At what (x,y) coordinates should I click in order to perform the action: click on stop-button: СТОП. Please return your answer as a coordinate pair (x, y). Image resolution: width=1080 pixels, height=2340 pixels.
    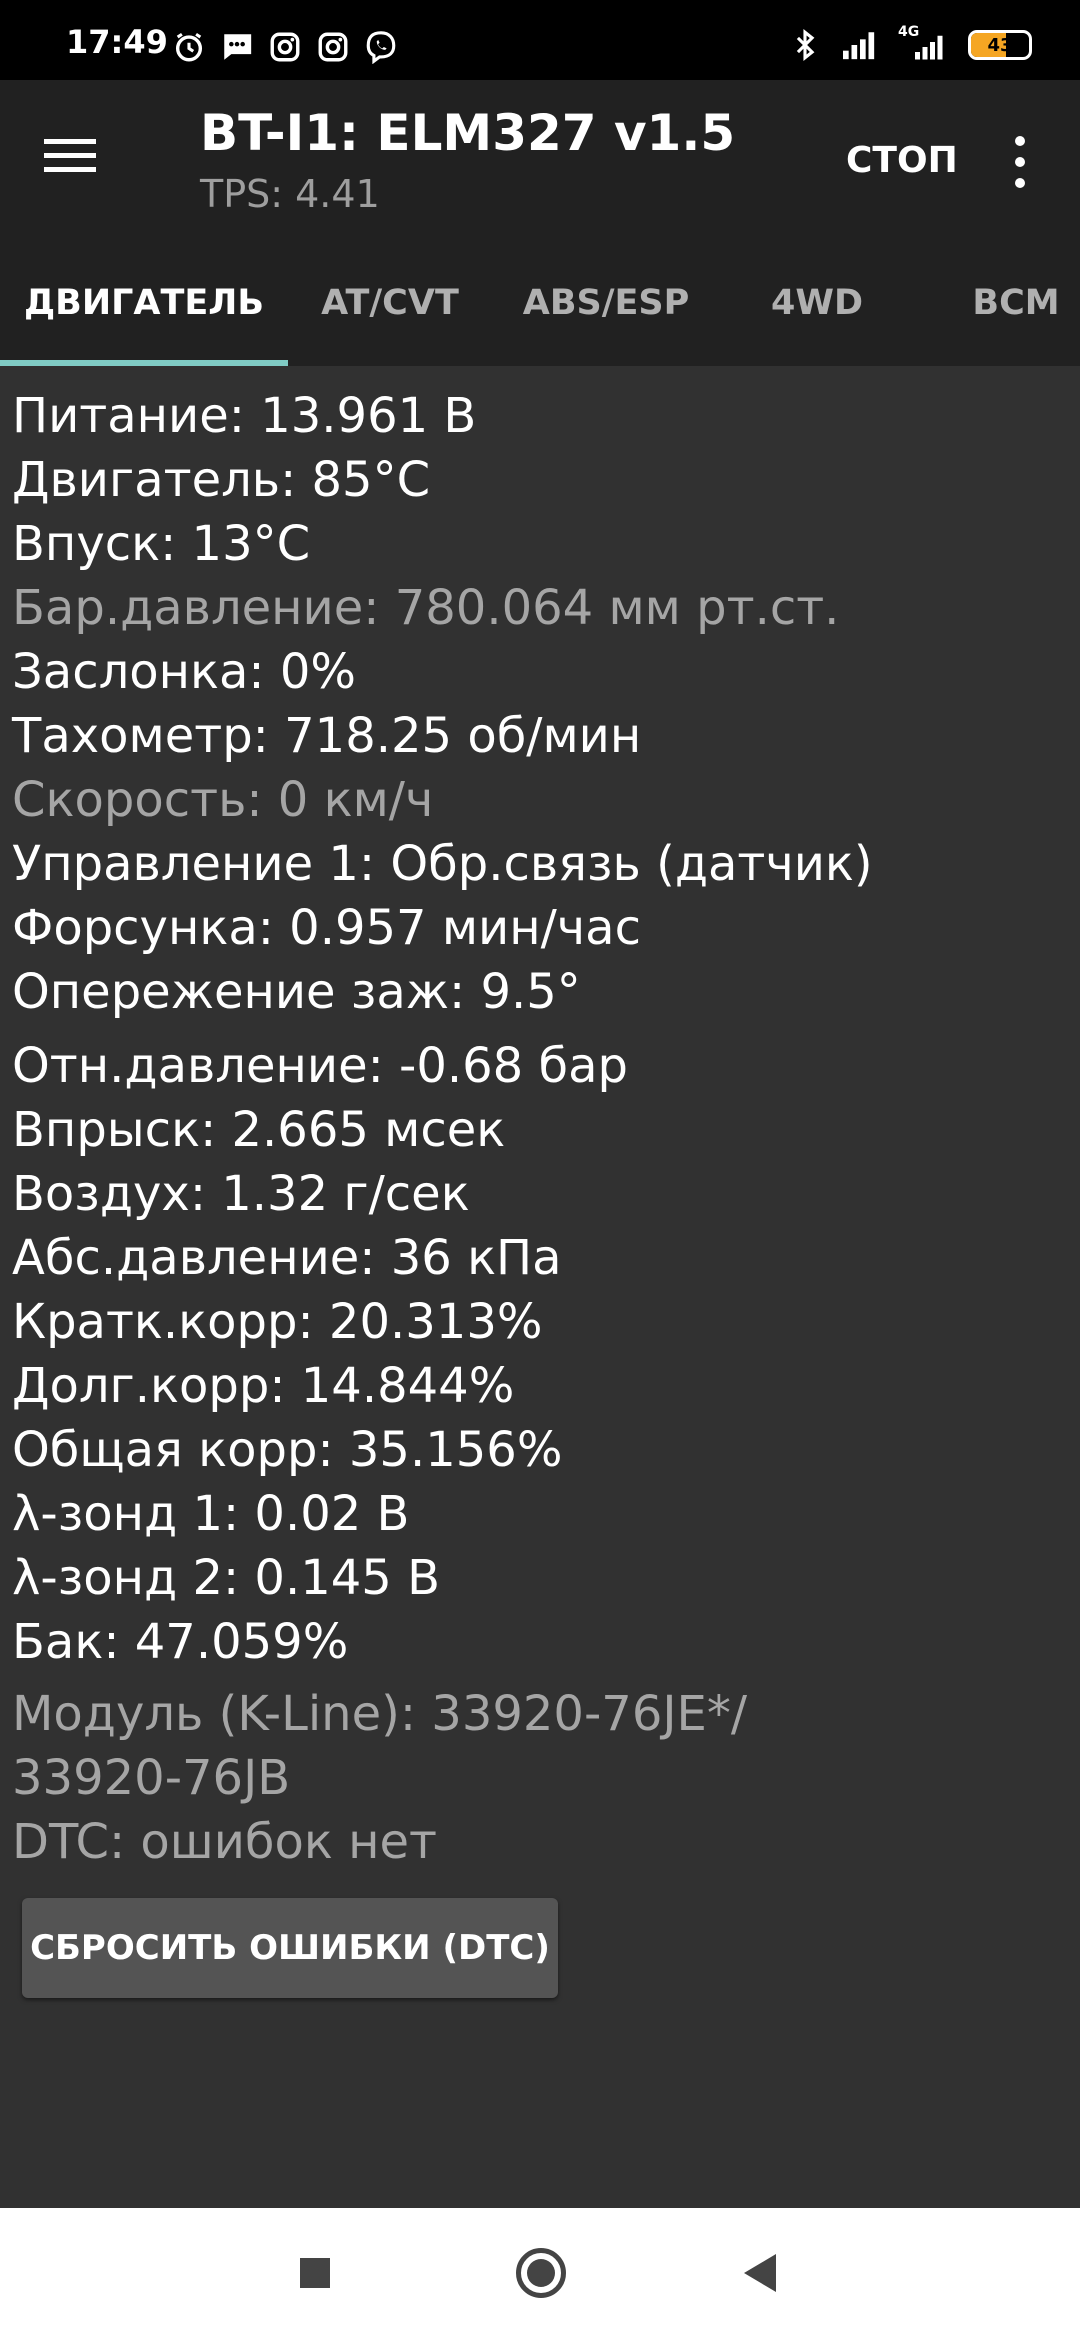
    Looking at the image, I should click on (902, 161).